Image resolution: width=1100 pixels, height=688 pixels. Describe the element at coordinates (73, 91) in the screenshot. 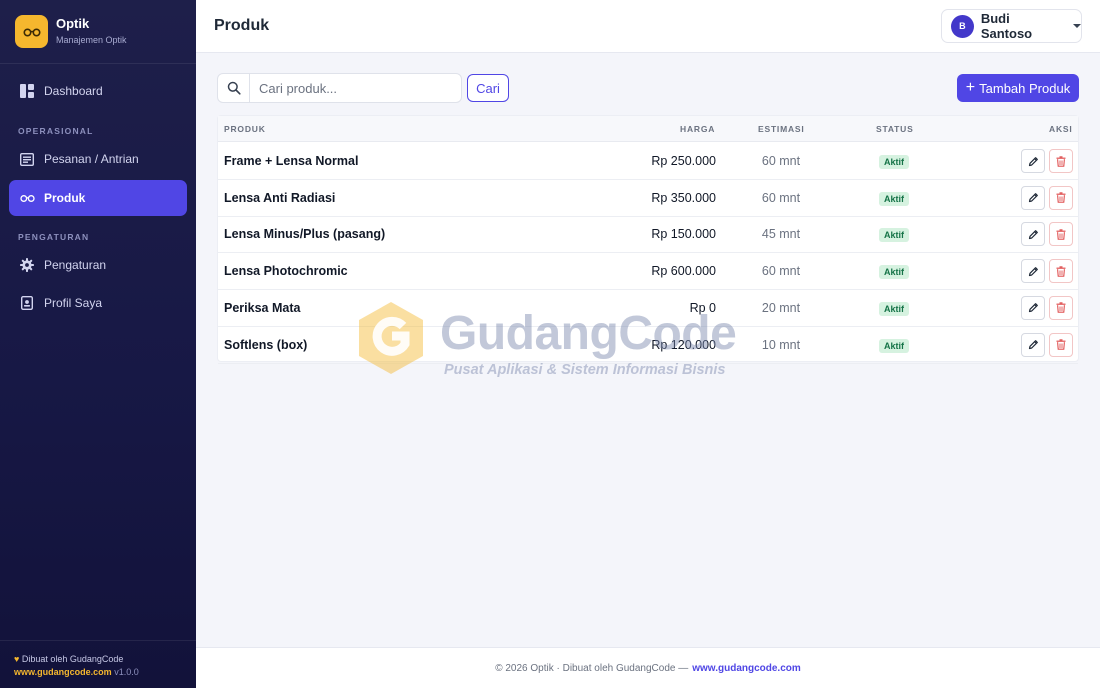

I see `sidebar-item-label: Dashboard` at that location.